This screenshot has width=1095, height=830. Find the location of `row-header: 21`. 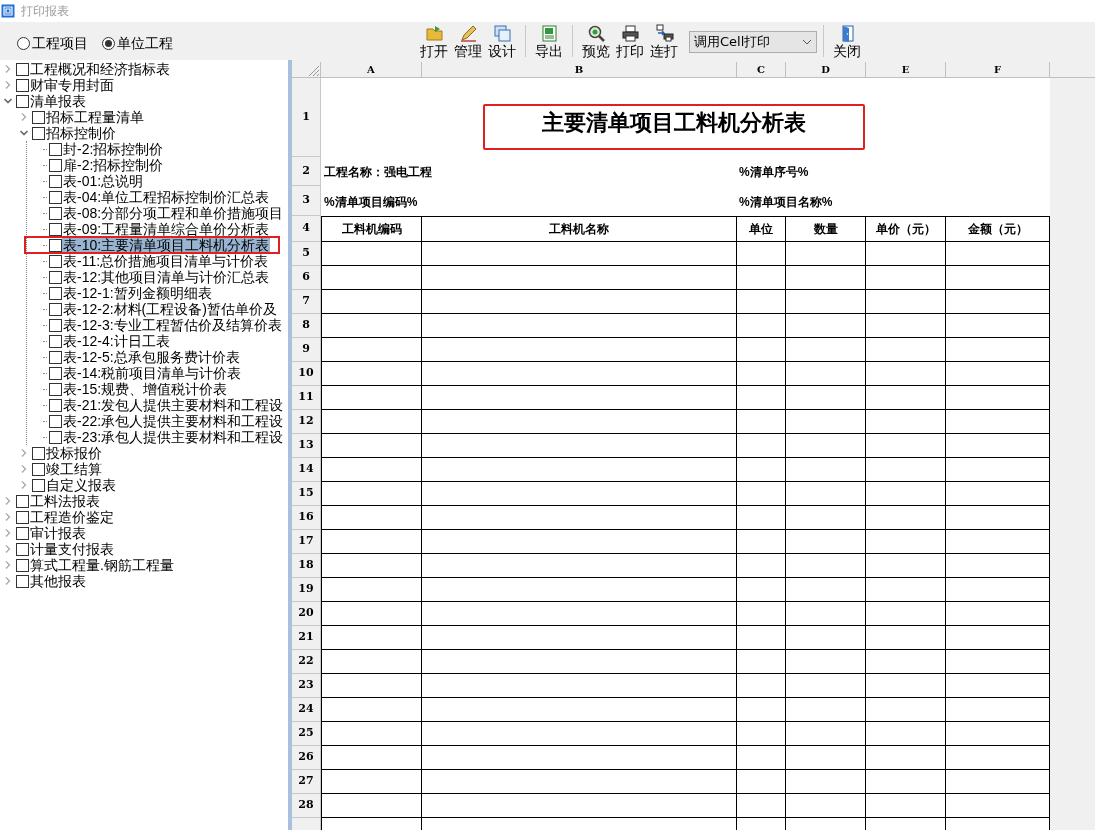

row-header: 21 is located at coordinates (306, 638).